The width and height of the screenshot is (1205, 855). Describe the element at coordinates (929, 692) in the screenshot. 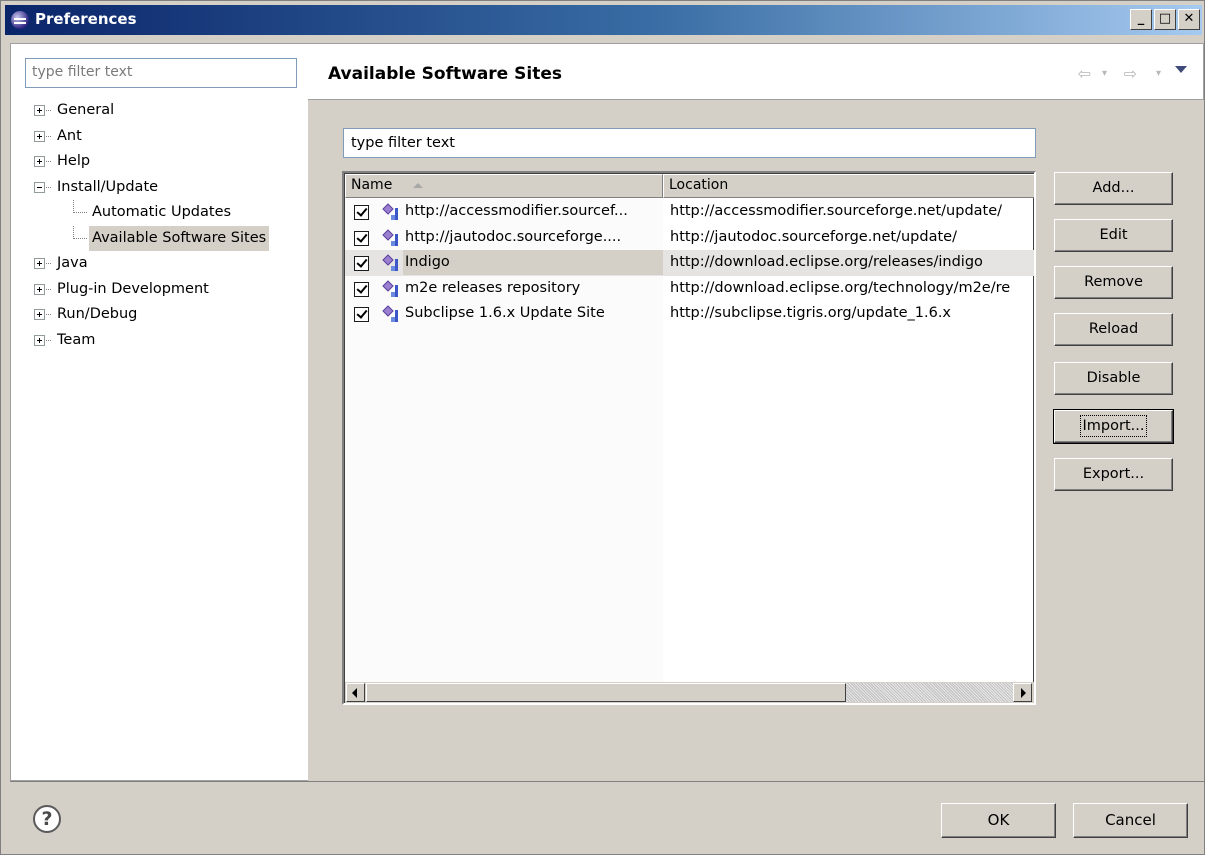

I see `scrollbar-track` at that location.